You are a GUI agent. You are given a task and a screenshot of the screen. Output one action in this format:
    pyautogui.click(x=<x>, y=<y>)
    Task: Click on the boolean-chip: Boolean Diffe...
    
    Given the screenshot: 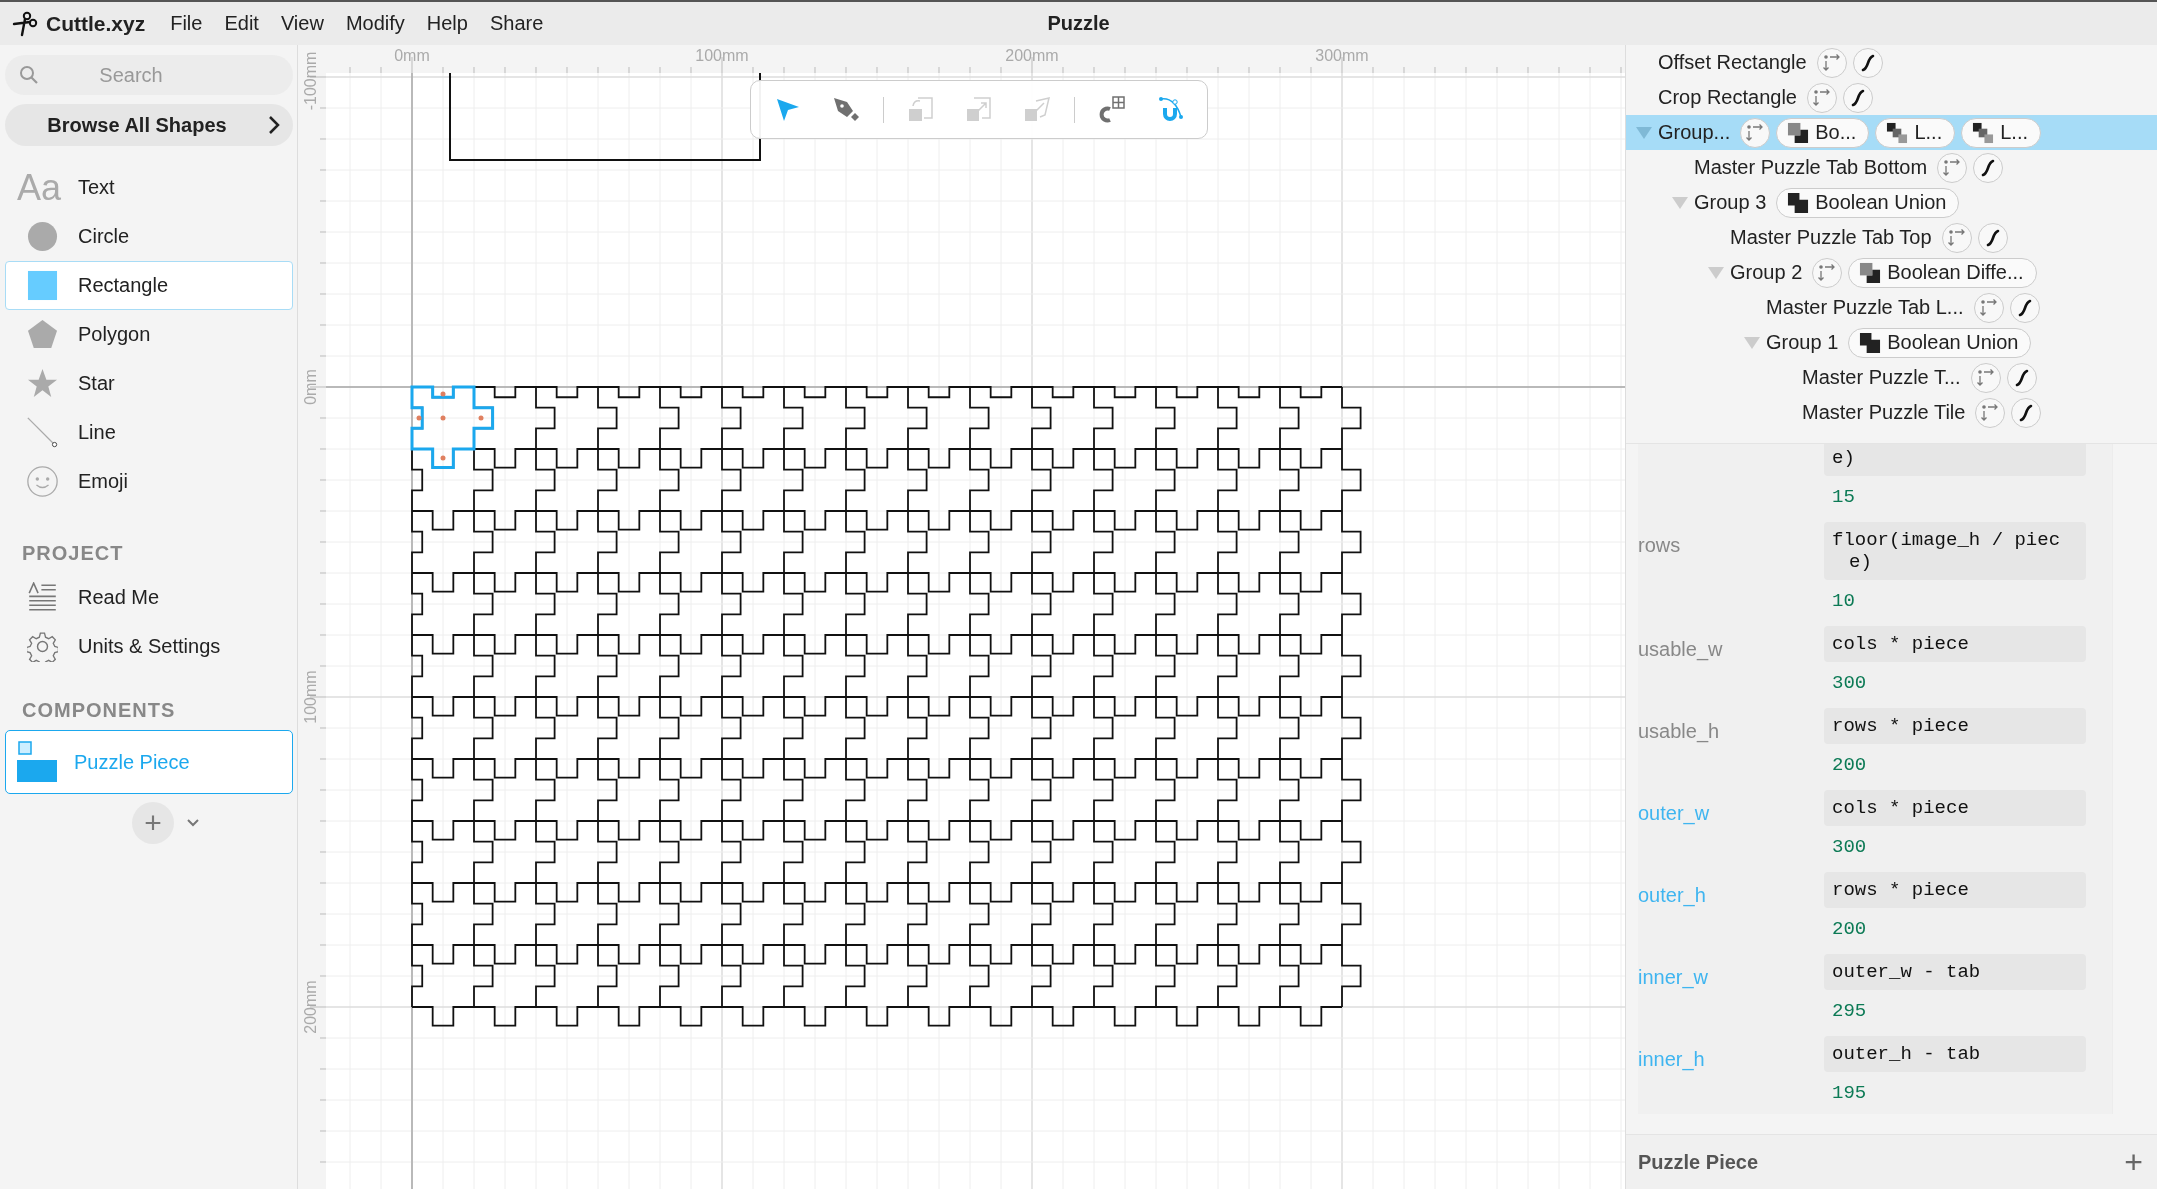 What is the action you would take?
    pyautogui.click(x=1942, y=272)
    